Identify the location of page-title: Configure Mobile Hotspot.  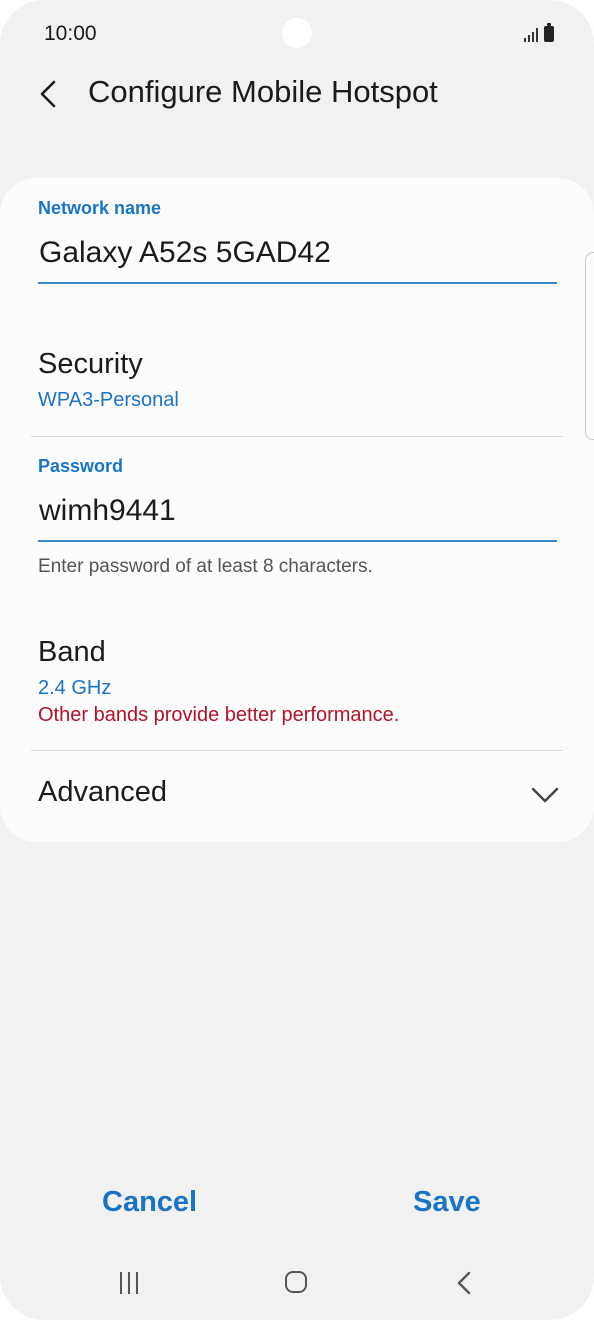
(263, 91).